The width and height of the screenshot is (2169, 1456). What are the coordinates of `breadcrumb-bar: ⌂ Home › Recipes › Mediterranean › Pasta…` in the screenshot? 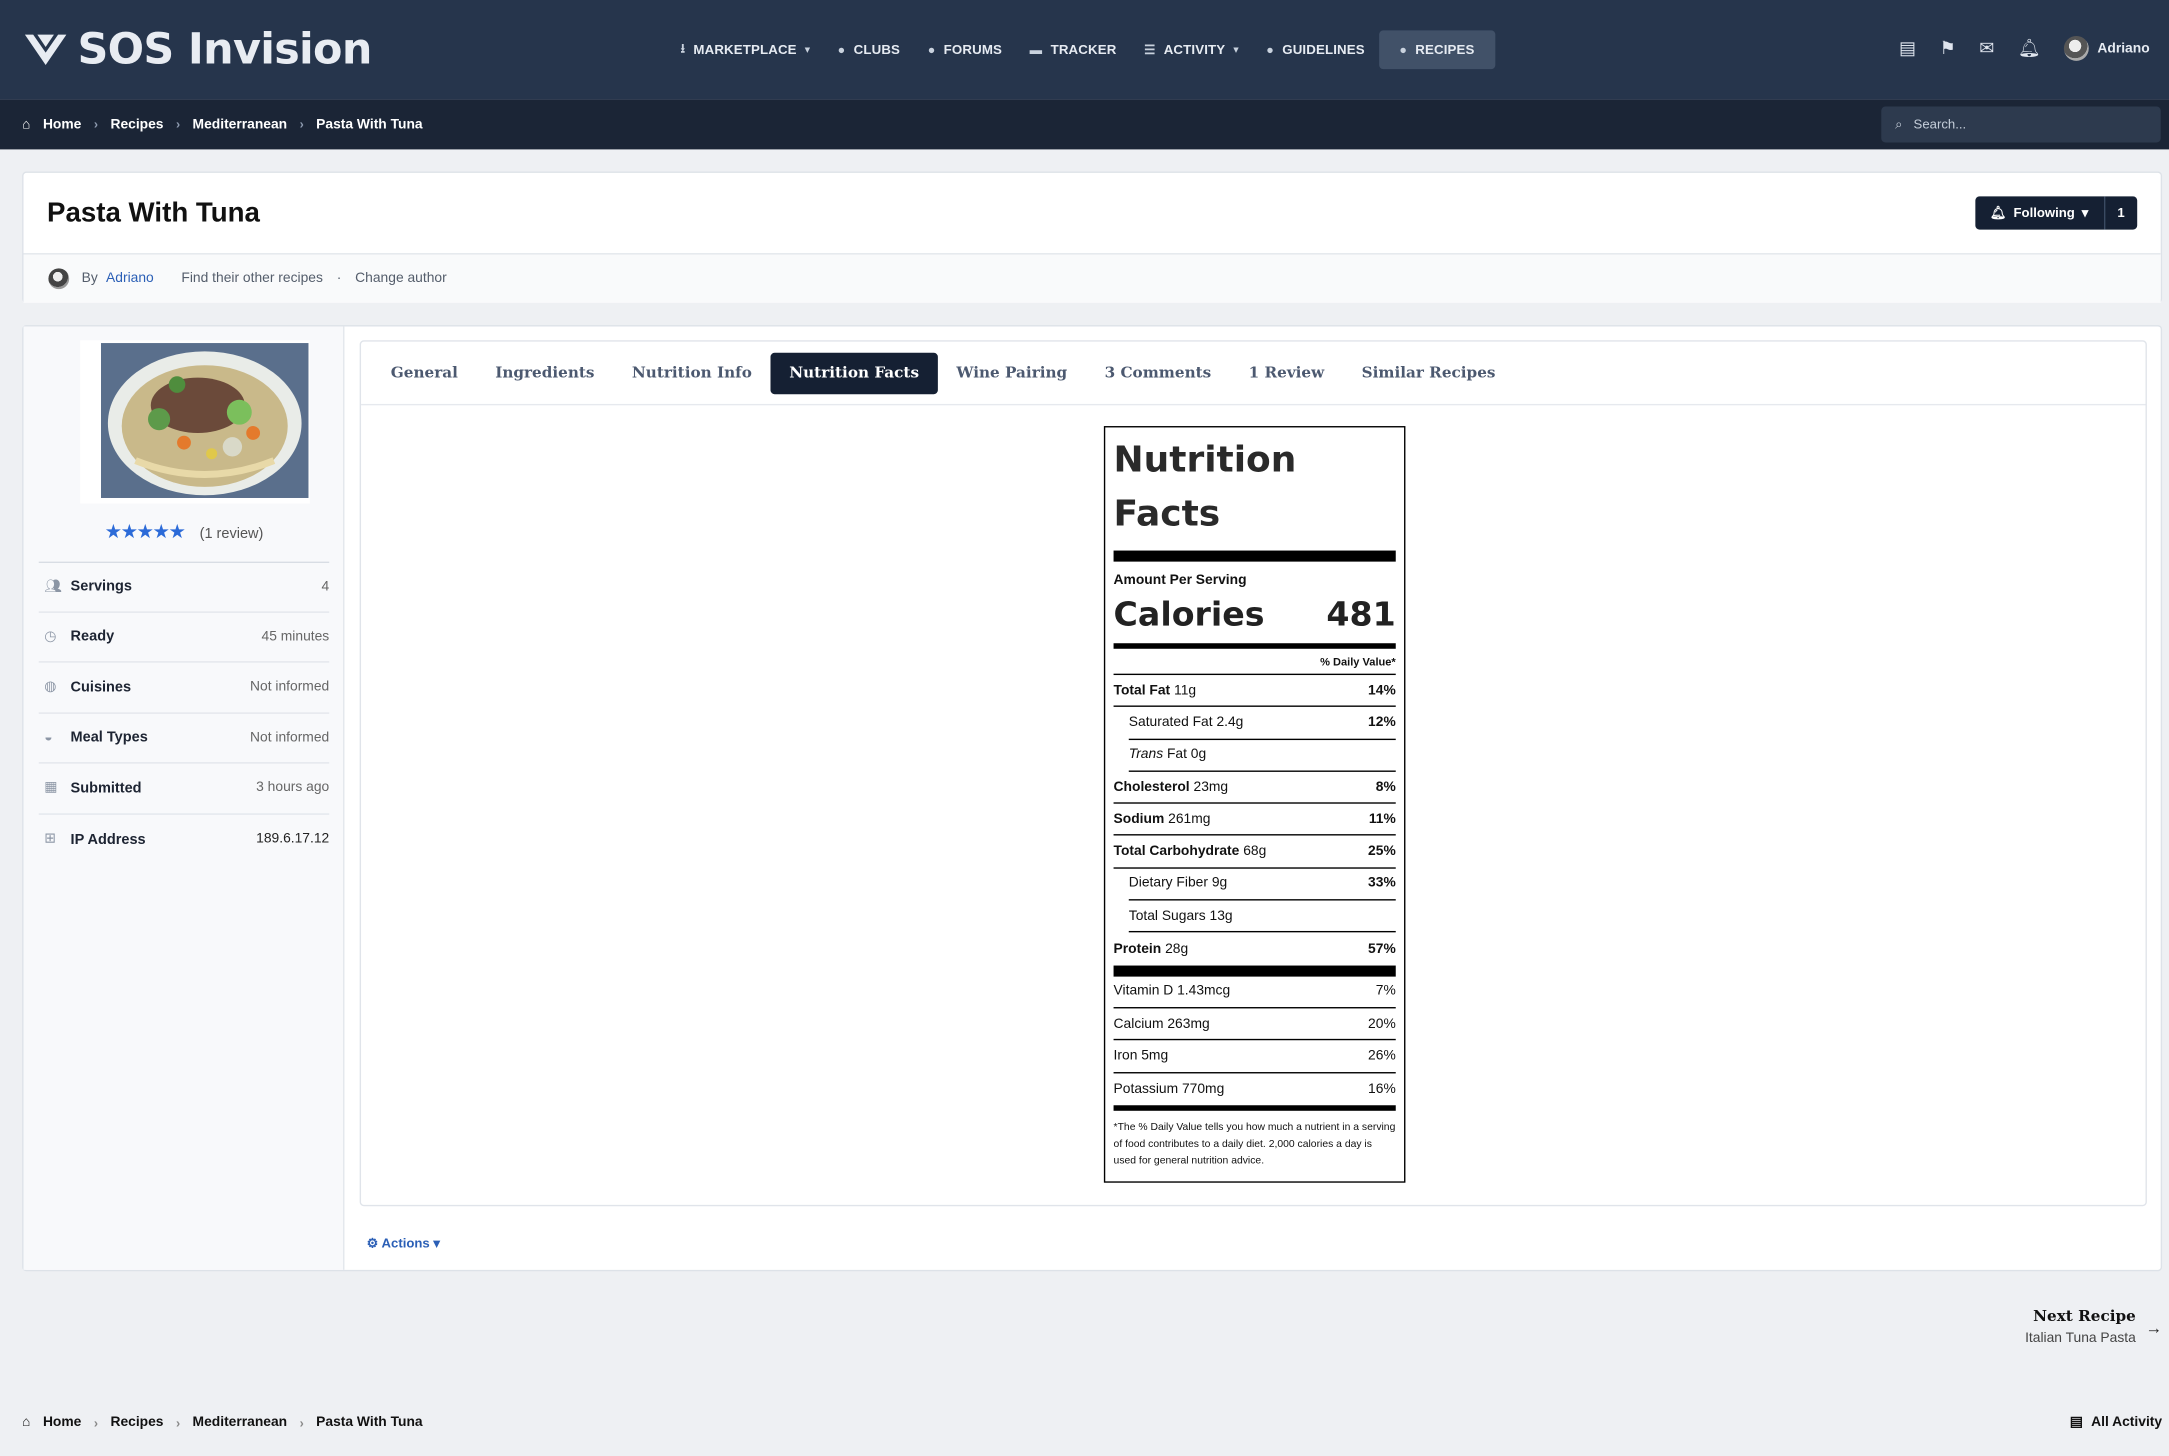 It's located at (1084, 124).